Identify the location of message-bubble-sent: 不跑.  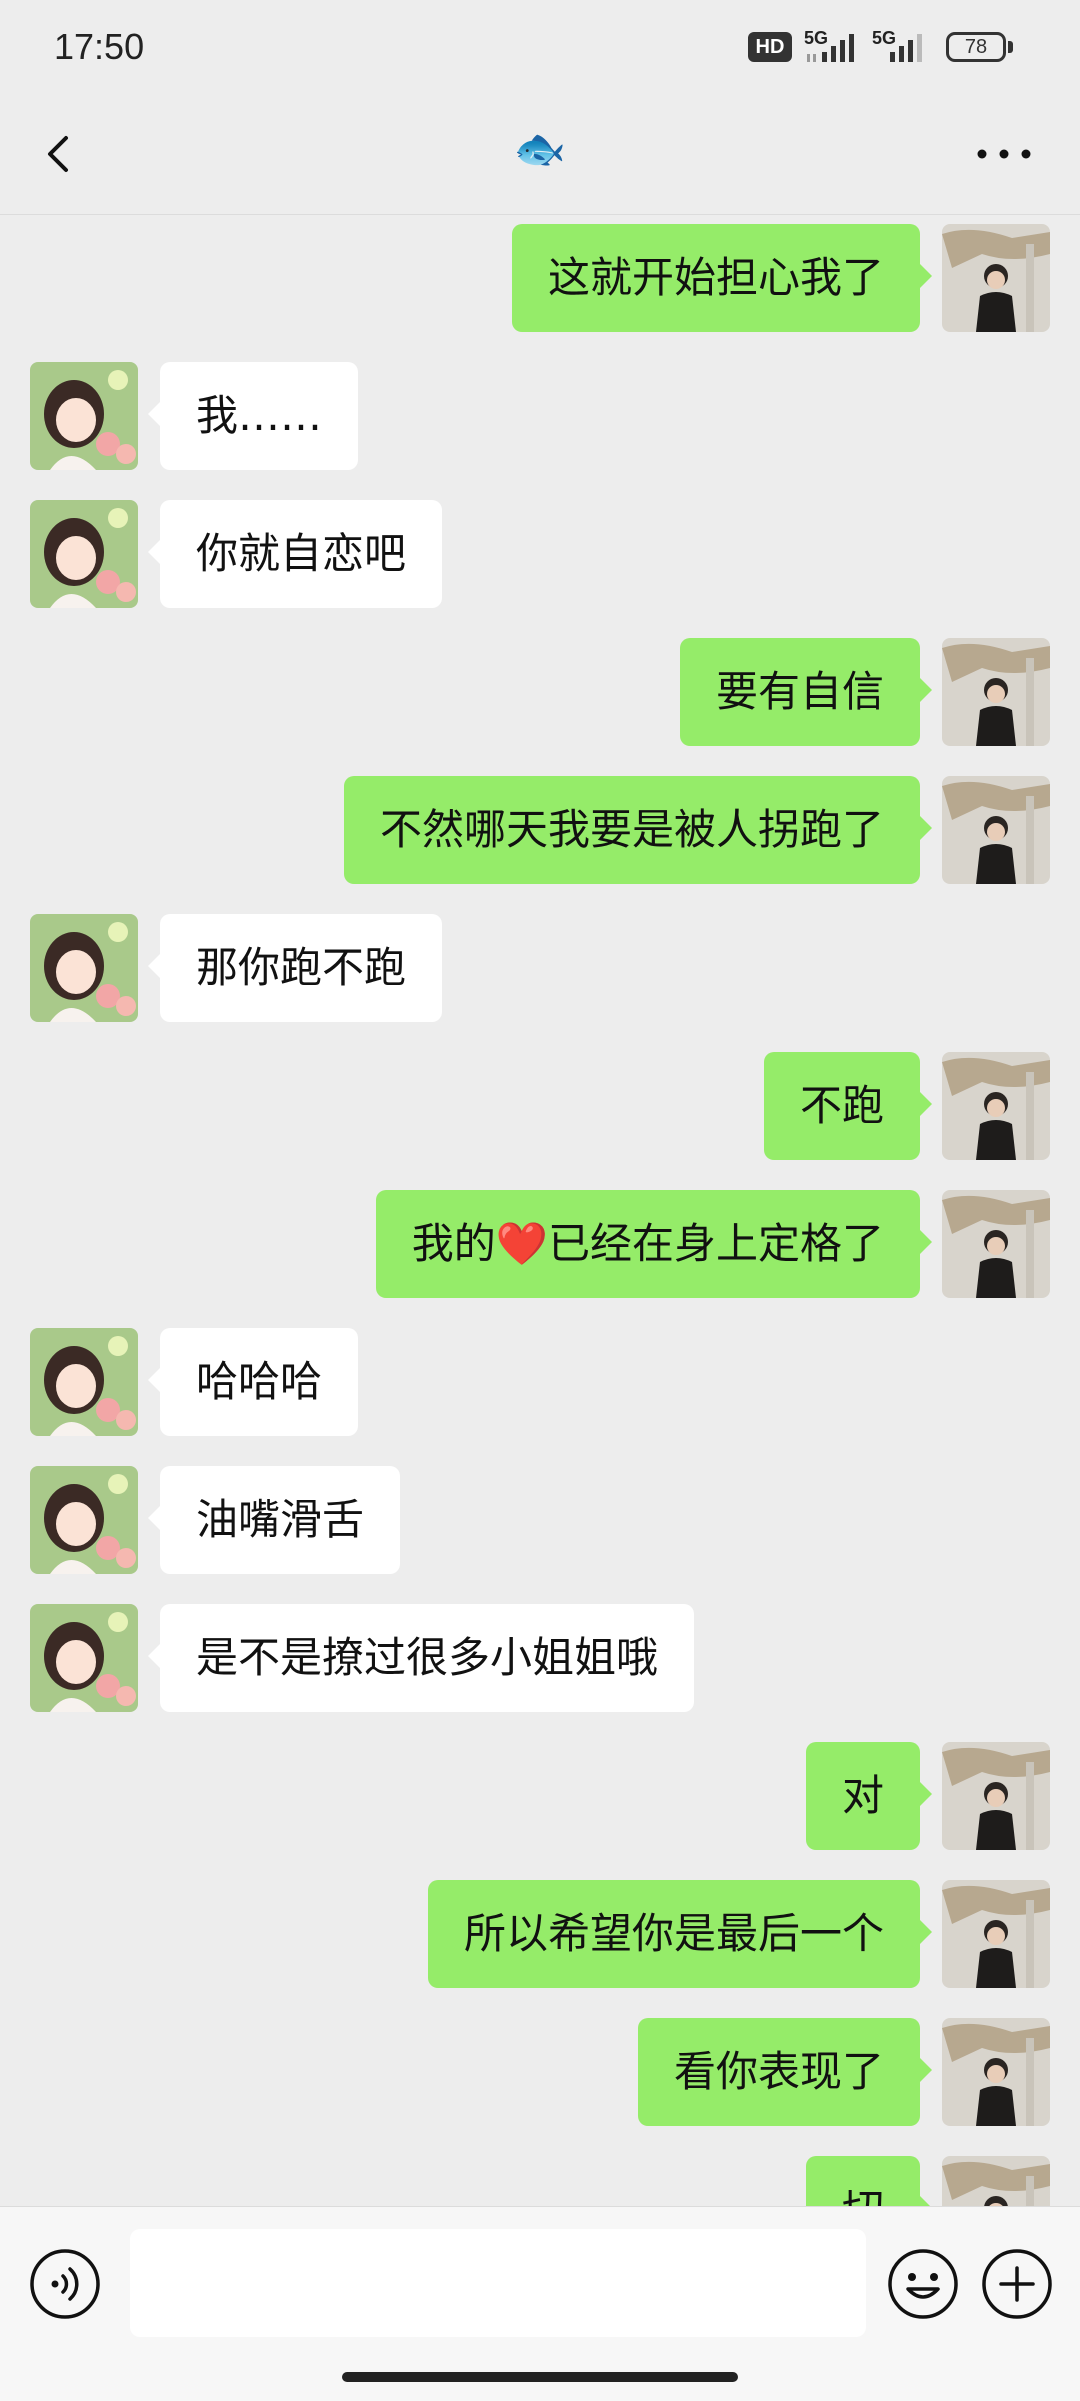
(848, 1106).